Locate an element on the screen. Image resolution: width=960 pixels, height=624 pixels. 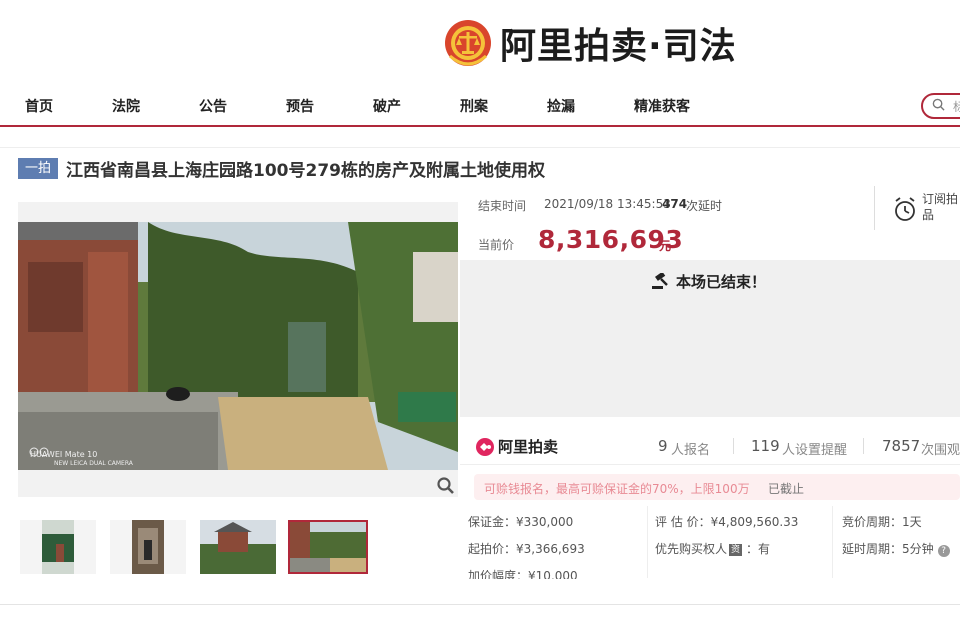
search-input: 标 is located at coordinates (940, 106).